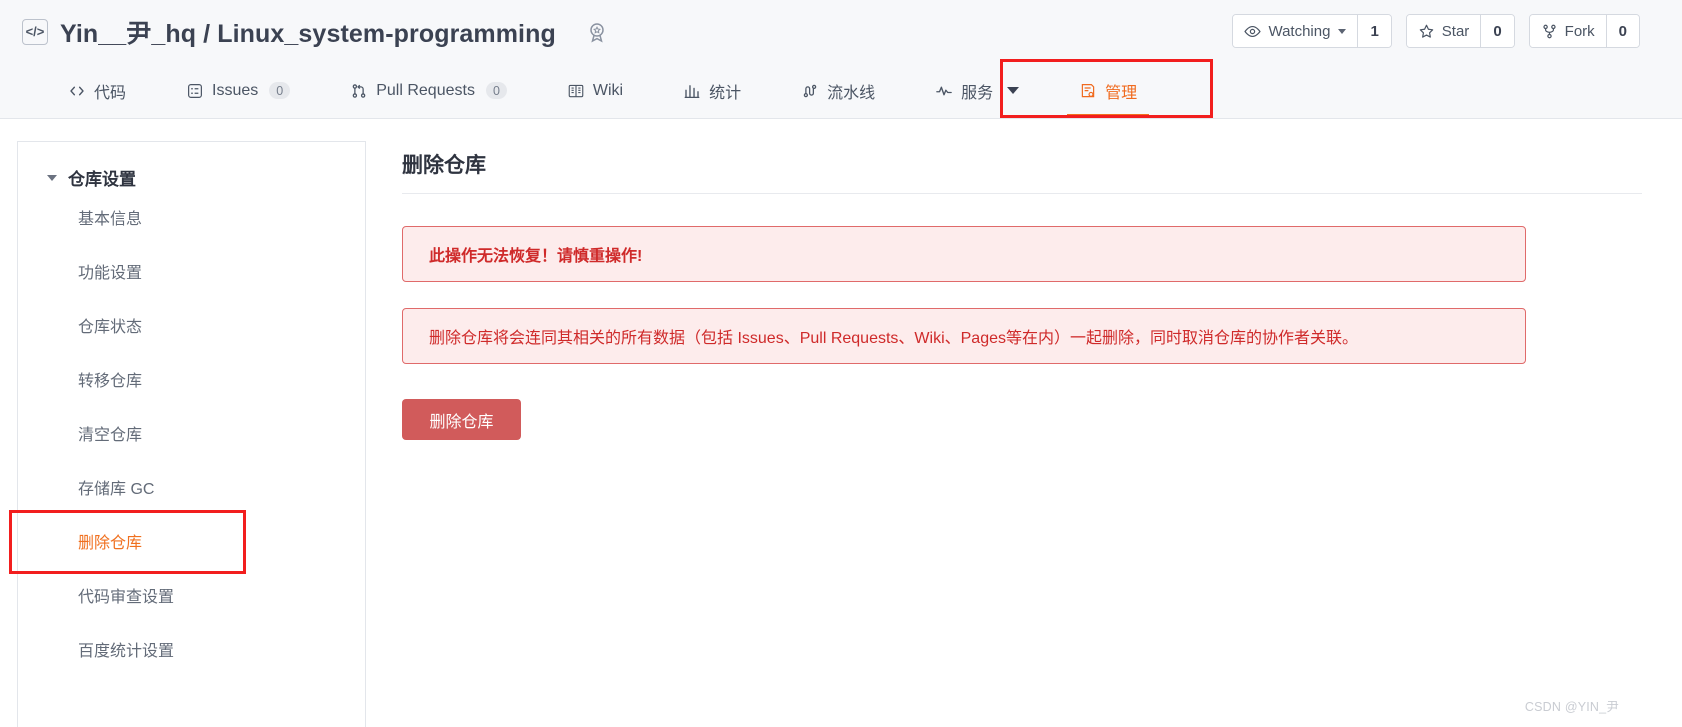  I want to click on service-icon, so click(944, 91).